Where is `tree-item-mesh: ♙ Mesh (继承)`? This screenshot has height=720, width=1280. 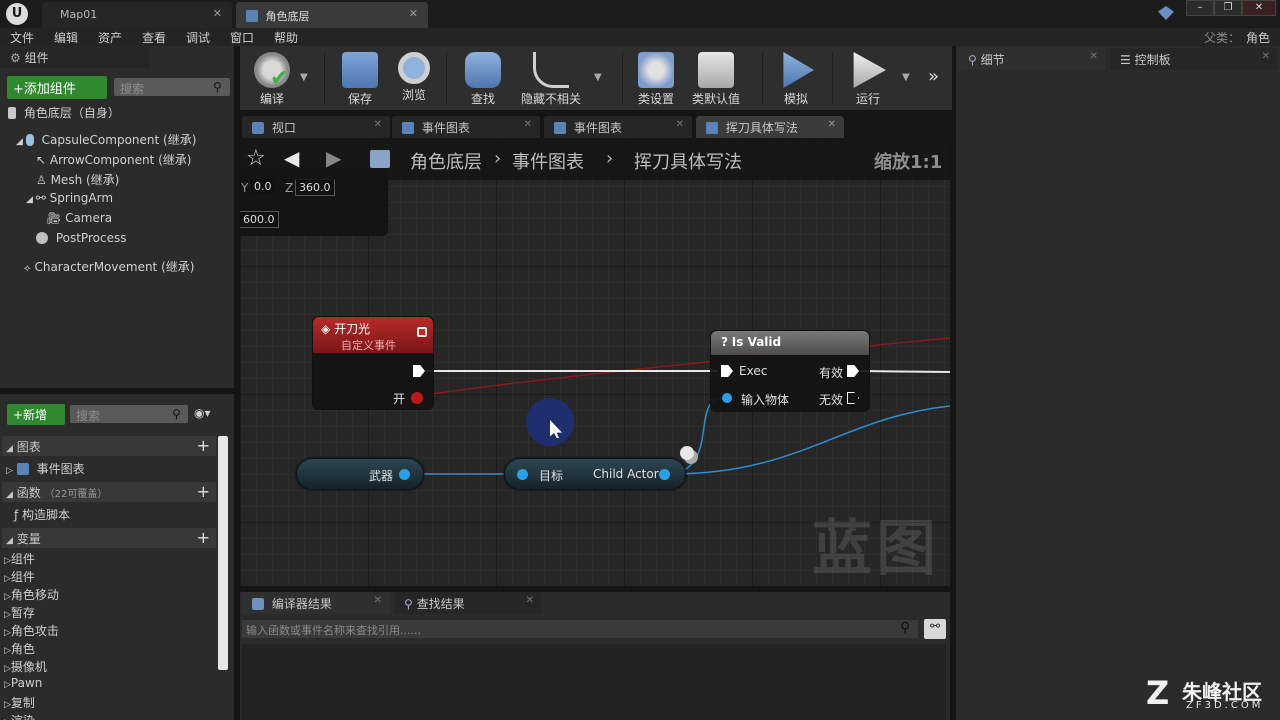 tree-item-mesh: ♙ Mesh (继承) is located at coordinates (77, 181).